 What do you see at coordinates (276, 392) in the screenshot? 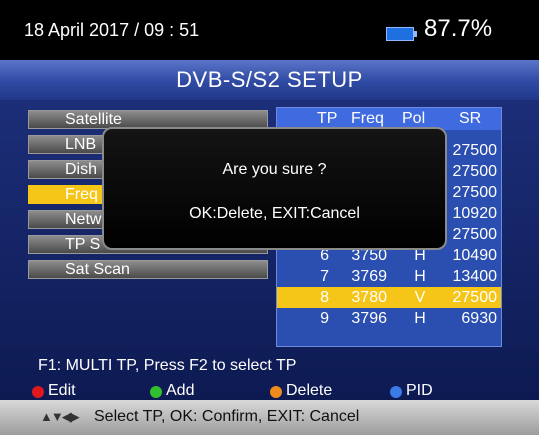
I see `orange-button-icon` at bounding box center [276, 392].